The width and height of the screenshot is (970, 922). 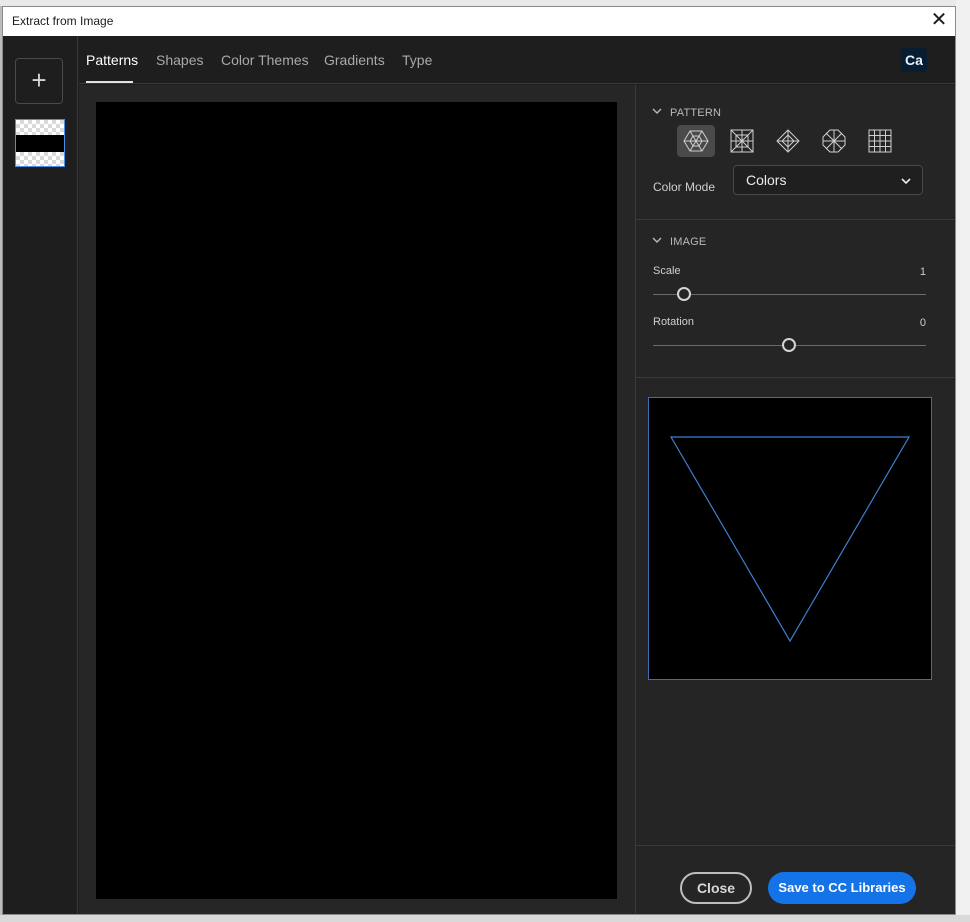 What do you see at coordinates (789, 345) in the screenshot?
I see `rotation-slider-handle` at bounding box center [789, 345].